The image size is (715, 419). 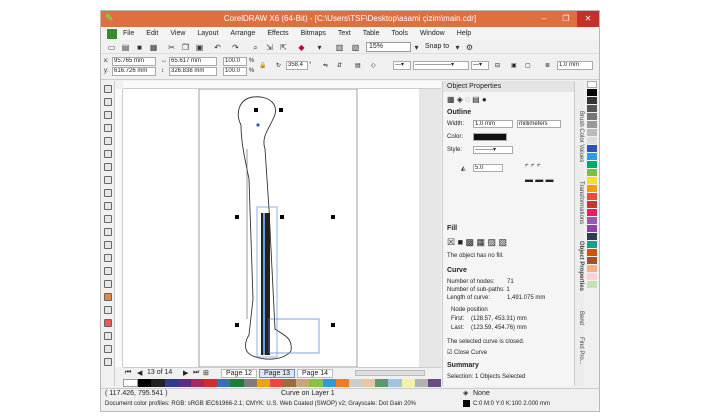 I want to click on save-icon: ■, so click(x=139, y=47).